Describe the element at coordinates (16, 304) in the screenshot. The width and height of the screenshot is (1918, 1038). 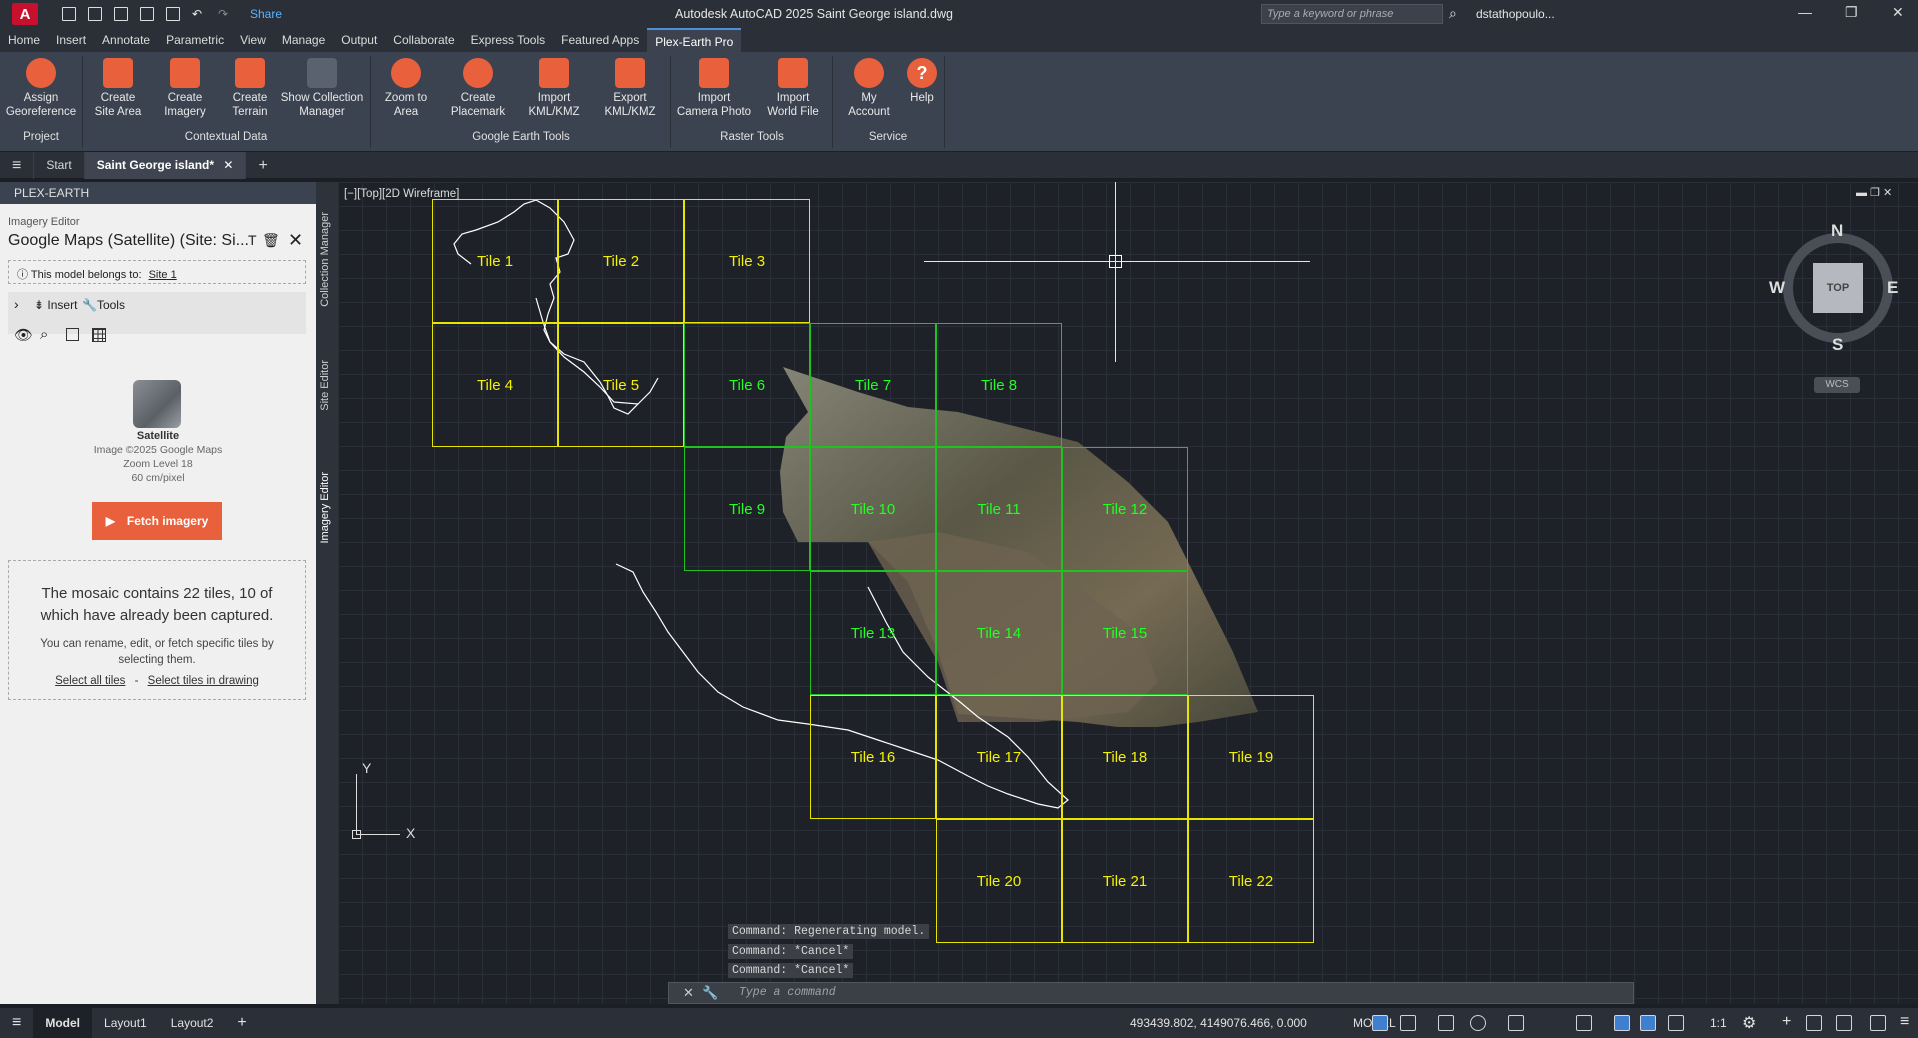
I see `expand-icon: ›` at that location.